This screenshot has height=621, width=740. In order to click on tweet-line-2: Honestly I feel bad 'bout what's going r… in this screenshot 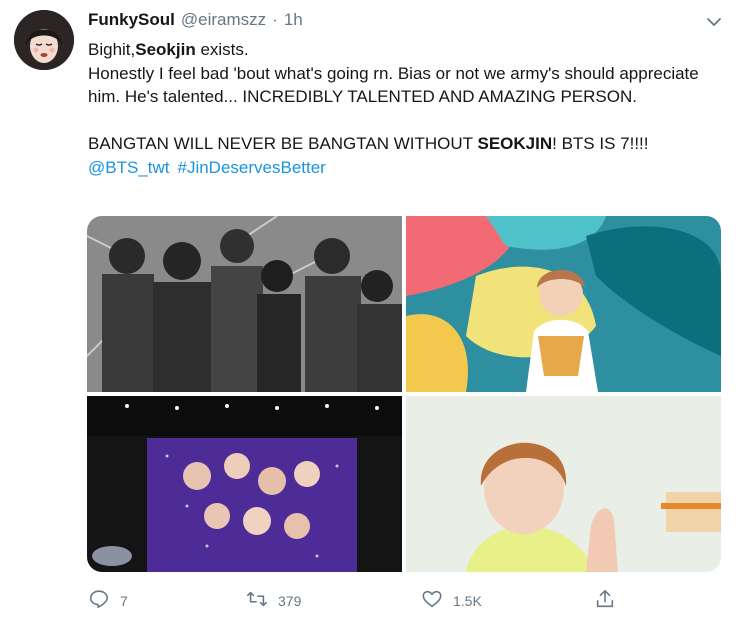, I will do `click(393, 85)`.